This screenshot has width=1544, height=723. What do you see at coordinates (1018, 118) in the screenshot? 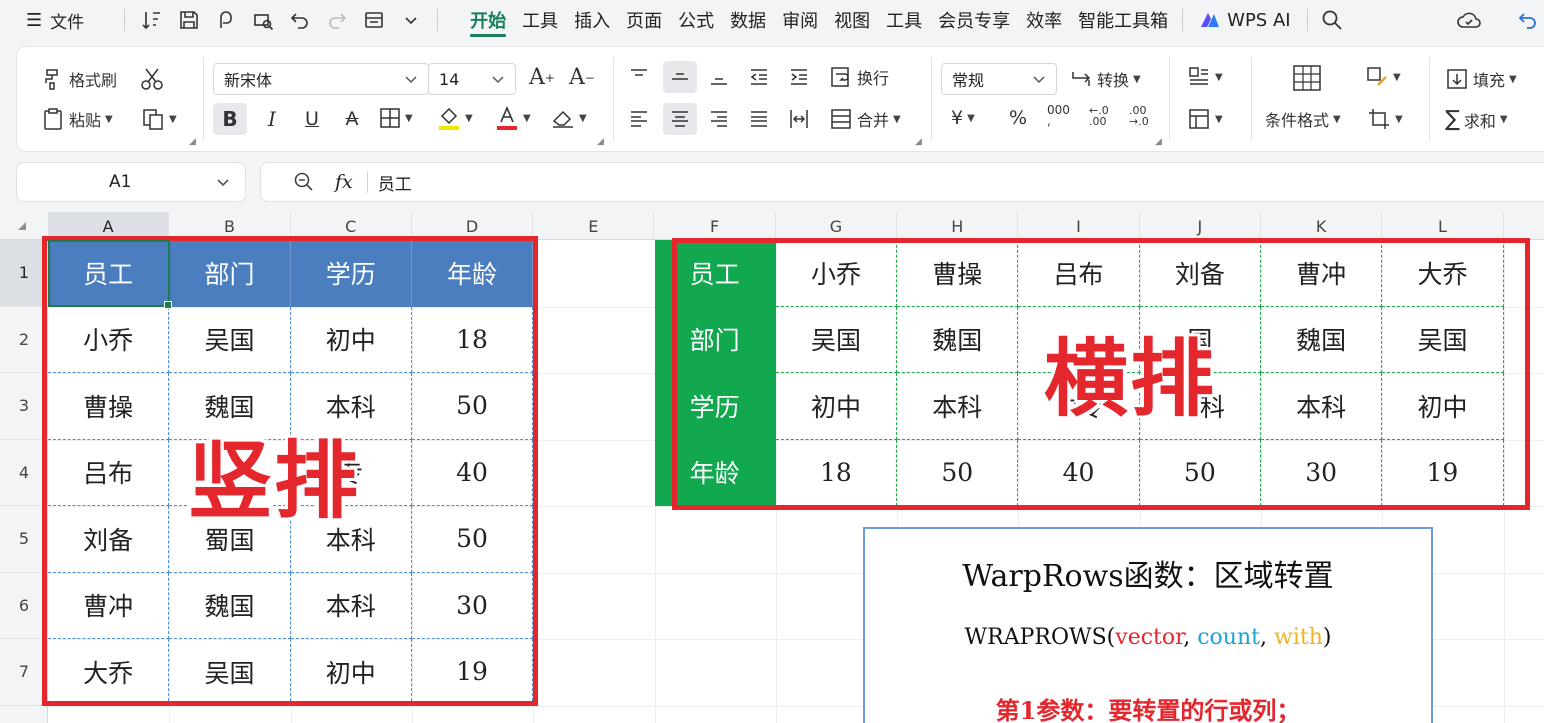
I see `percent-icon: %` at bounding box center [1018, 118].